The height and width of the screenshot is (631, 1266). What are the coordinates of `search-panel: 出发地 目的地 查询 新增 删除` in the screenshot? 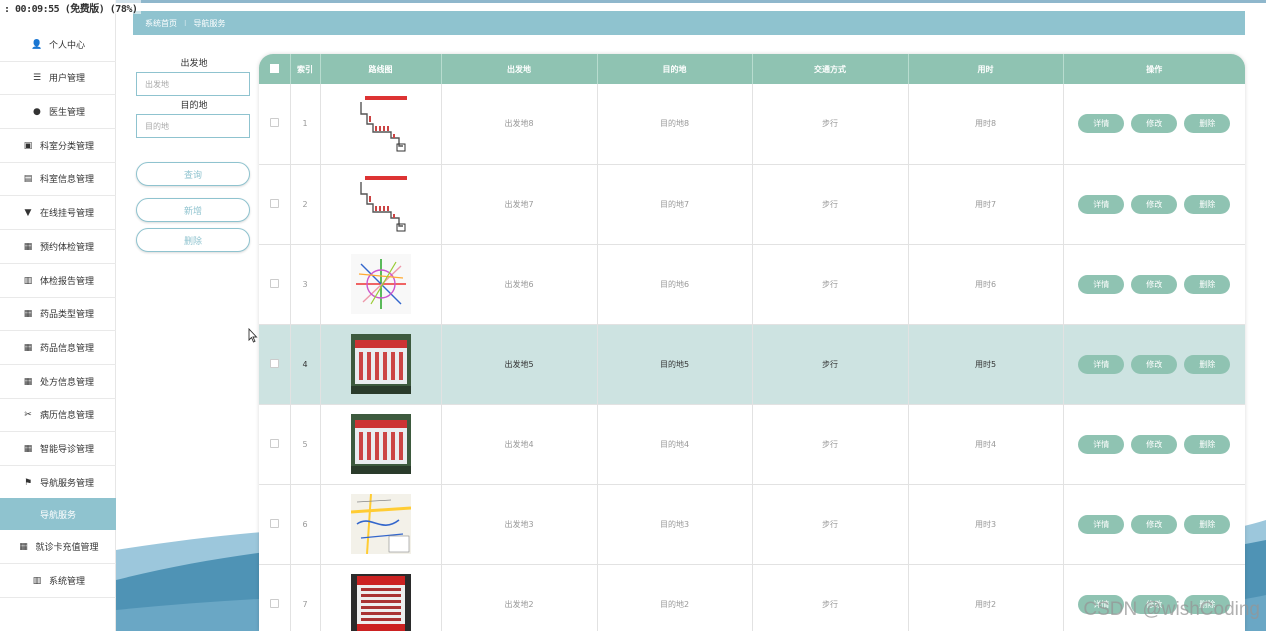 It's located at (194, 154).